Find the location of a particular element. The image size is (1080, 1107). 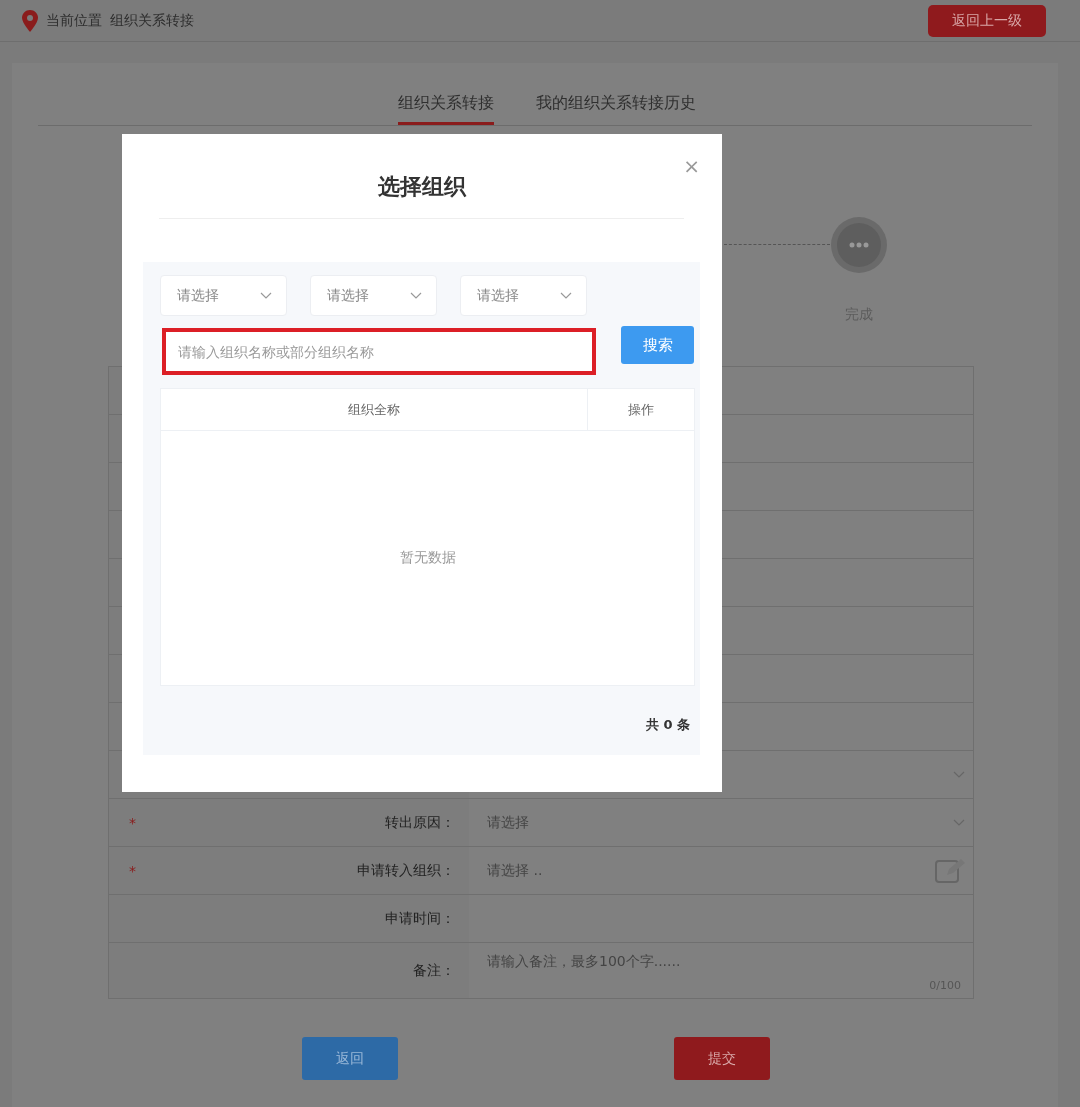

field-label: 备注： is located at coordinates (434, 970).